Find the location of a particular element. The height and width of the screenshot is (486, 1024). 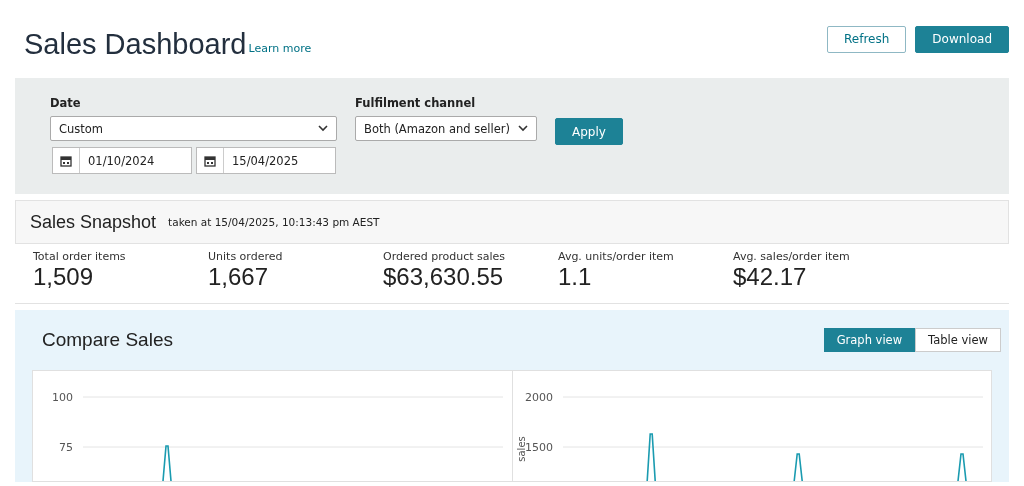

tick-label: 75 is located at coordinates (66, 447).